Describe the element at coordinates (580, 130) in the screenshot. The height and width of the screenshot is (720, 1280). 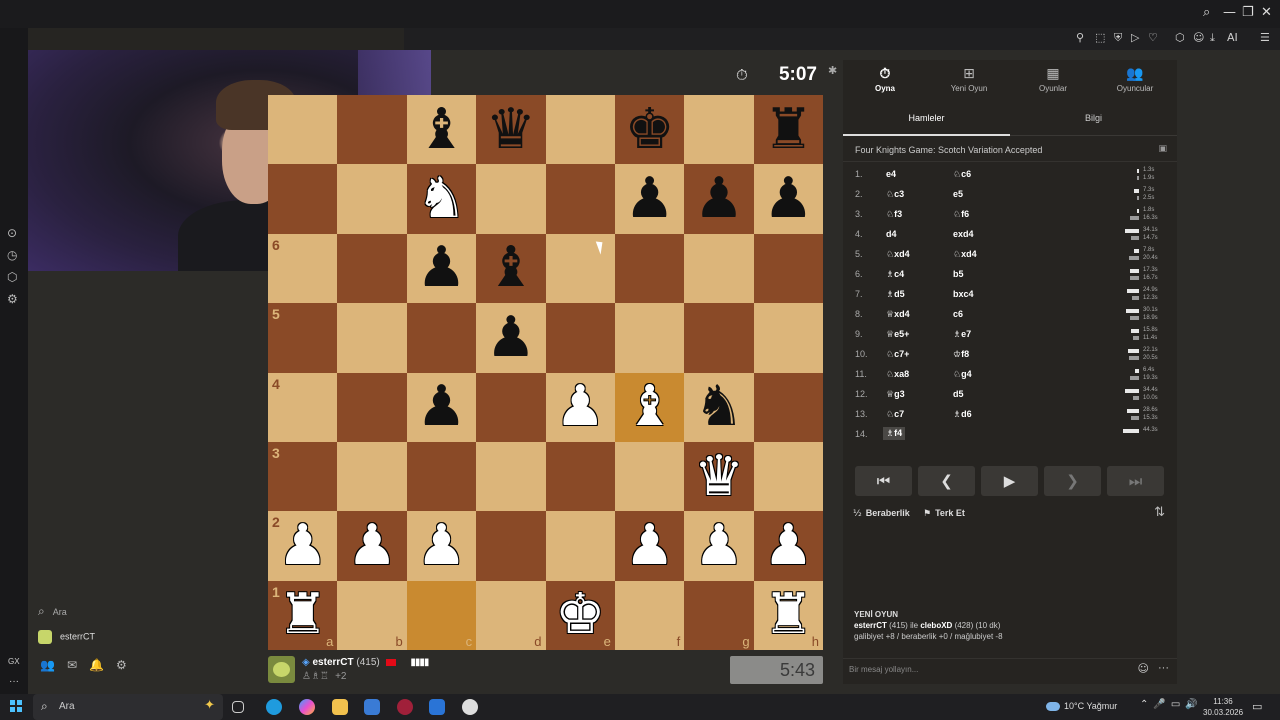
I see `square-e8` at that location.